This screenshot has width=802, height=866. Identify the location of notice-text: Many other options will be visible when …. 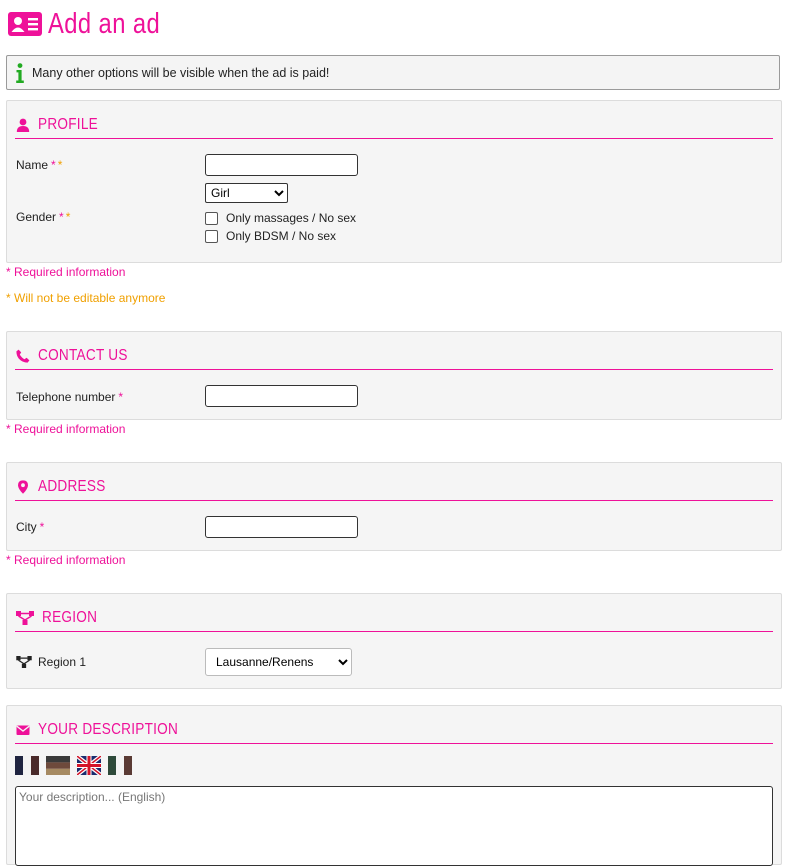
(181, 72).